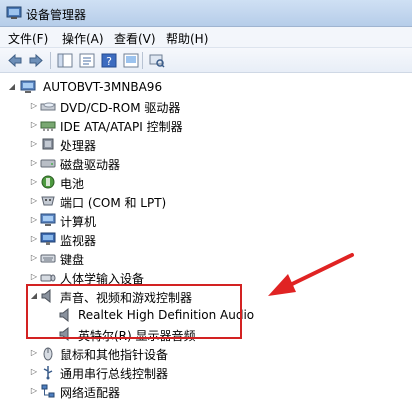  Describe the element at coordinates (206, 125) in the screenshot. I see `tree-item: ▷ IDE ATA/ATAPI 控制器` at that location.